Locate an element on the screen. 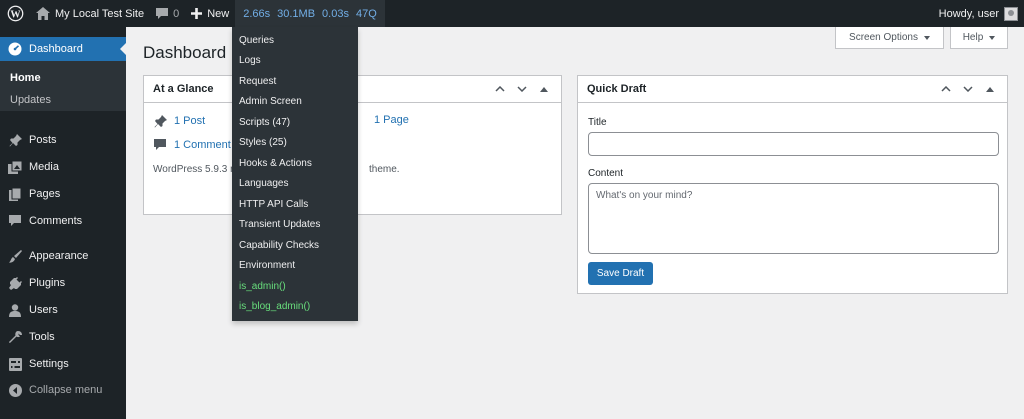 The height and width of the screenshot is (419, 1024). qm-menu-http-api-calls: HTTP API Calls is located at coordinates (273, 204).